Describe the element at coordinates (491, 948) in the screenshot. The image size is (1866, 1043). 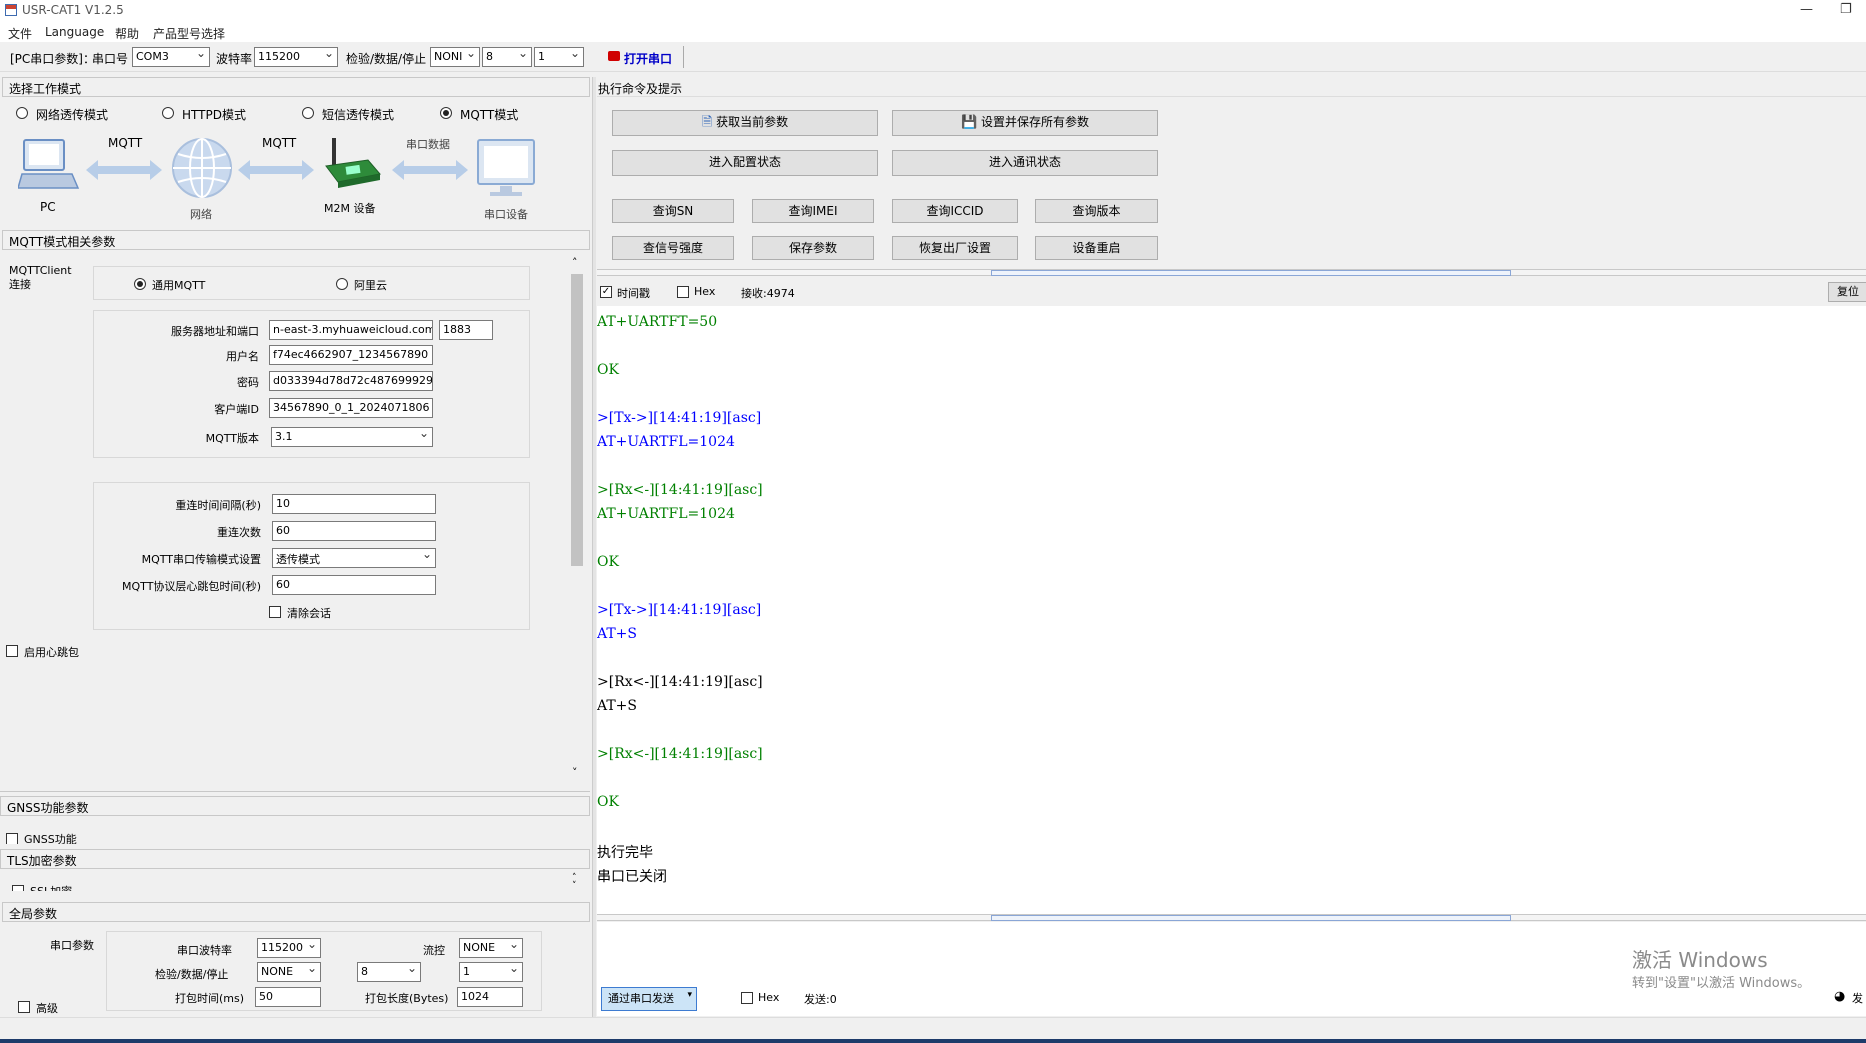
I see `flow-select: NONE` at that location.